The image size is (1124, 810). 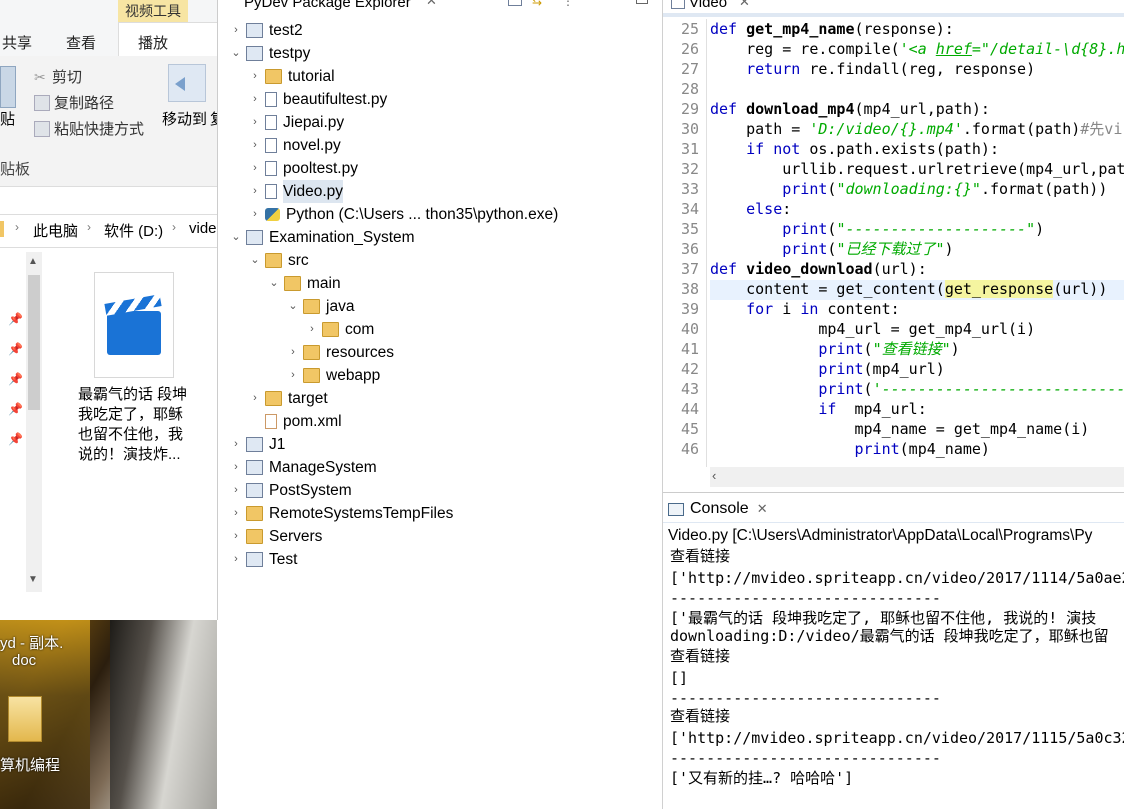 I want to click on tab-play-label: 播放, so click(x=153, y=42).